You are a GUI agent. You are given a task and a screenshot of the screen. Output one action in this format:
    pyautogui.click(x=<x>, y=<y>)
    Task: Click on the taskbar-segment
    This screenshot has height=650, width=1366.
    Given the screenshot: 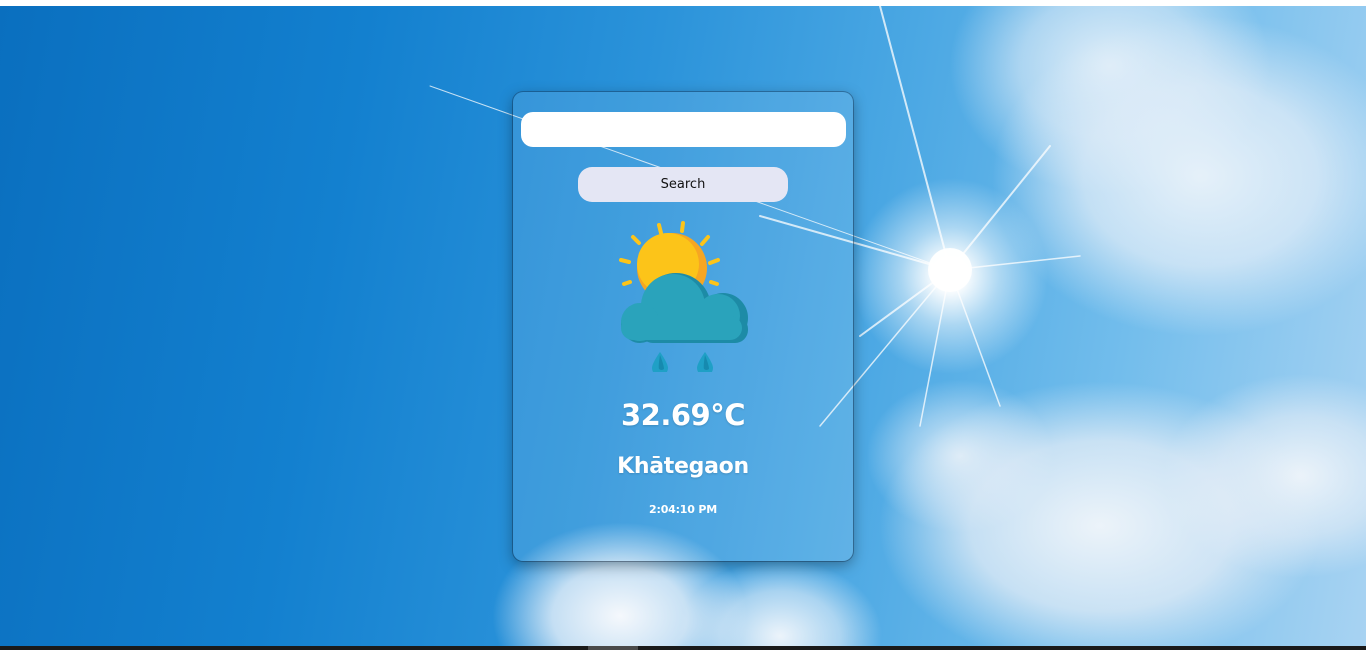 What is the action you would take?
    pyautogui.click(x=613, y=648)
    